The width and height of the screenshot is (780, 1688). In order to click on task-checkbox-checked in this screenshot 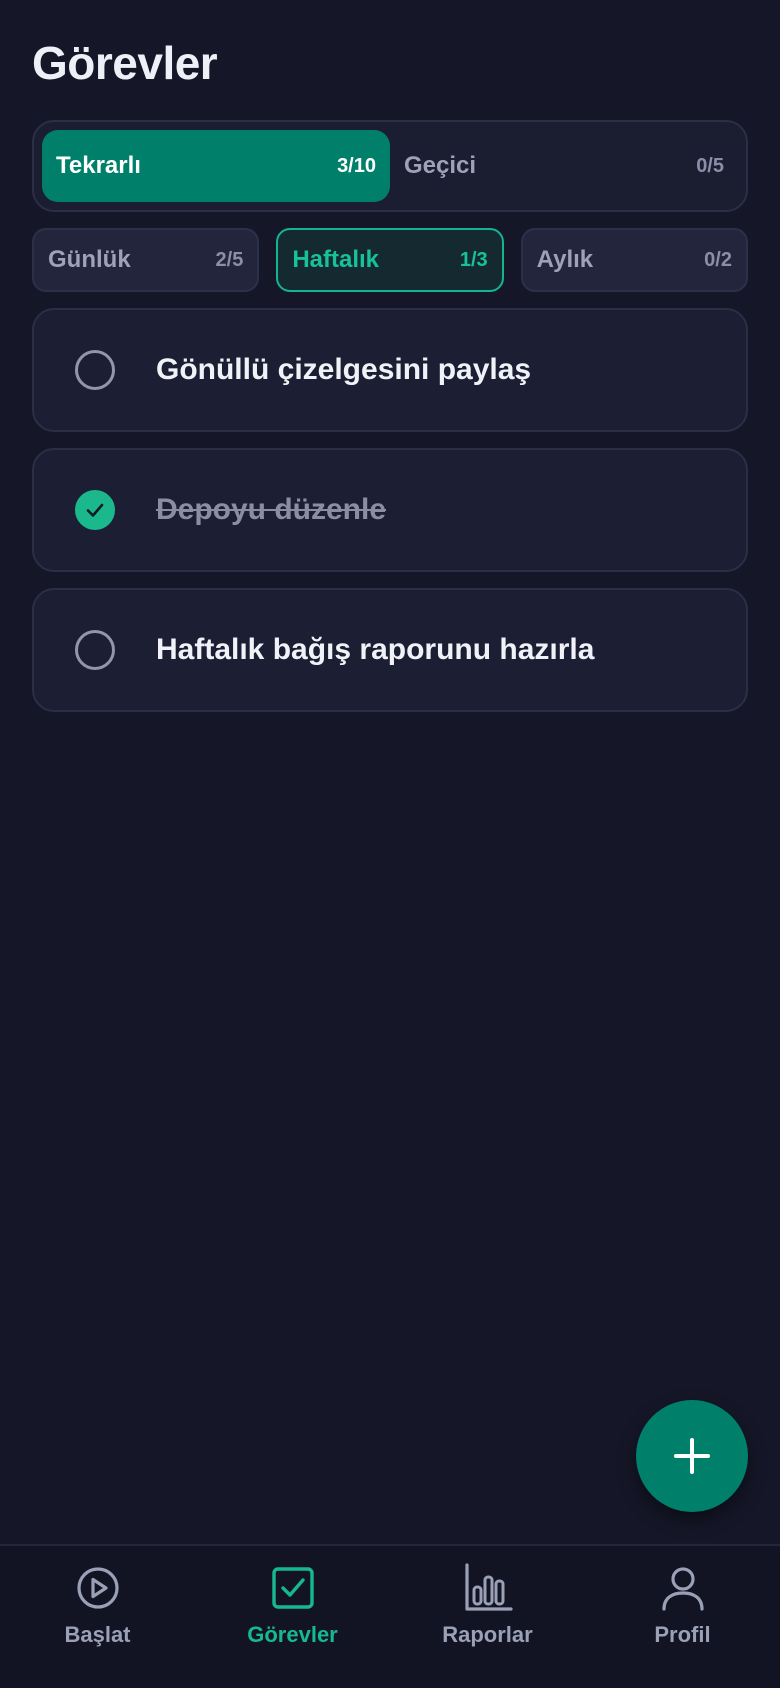, I will do `click(95, 510)`.